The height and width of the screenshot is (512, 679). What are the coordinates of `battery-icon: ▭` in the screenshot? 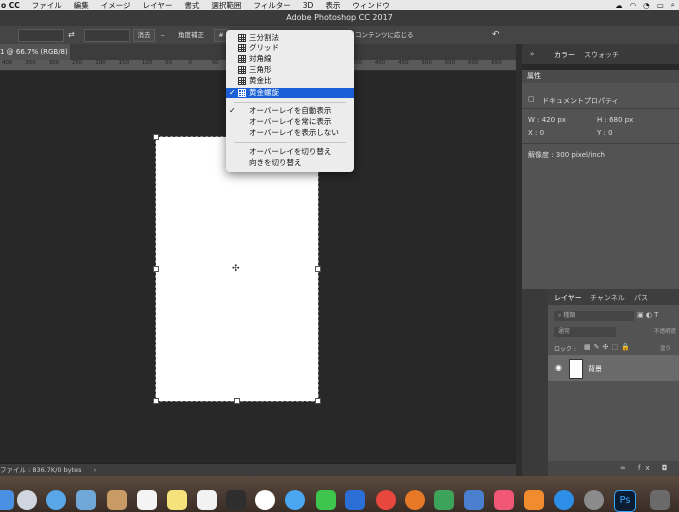 It's located at (660, 5).